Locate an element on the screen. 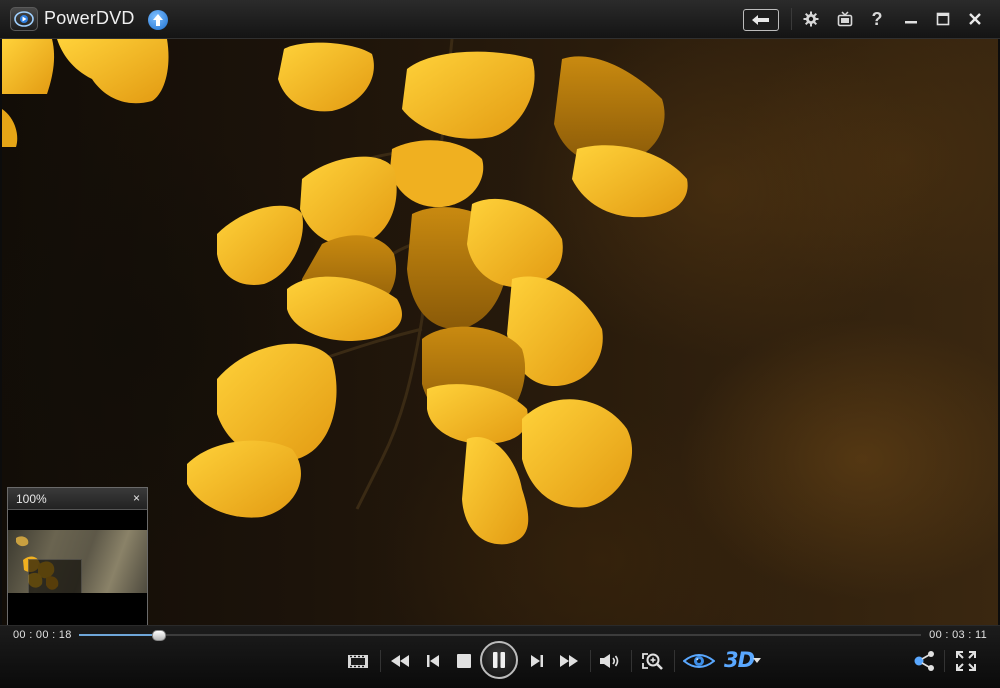 Image resolution: width=1000 pixels, height=688 pixels. eye-trueview-icon is located at coordinates (699, 661).